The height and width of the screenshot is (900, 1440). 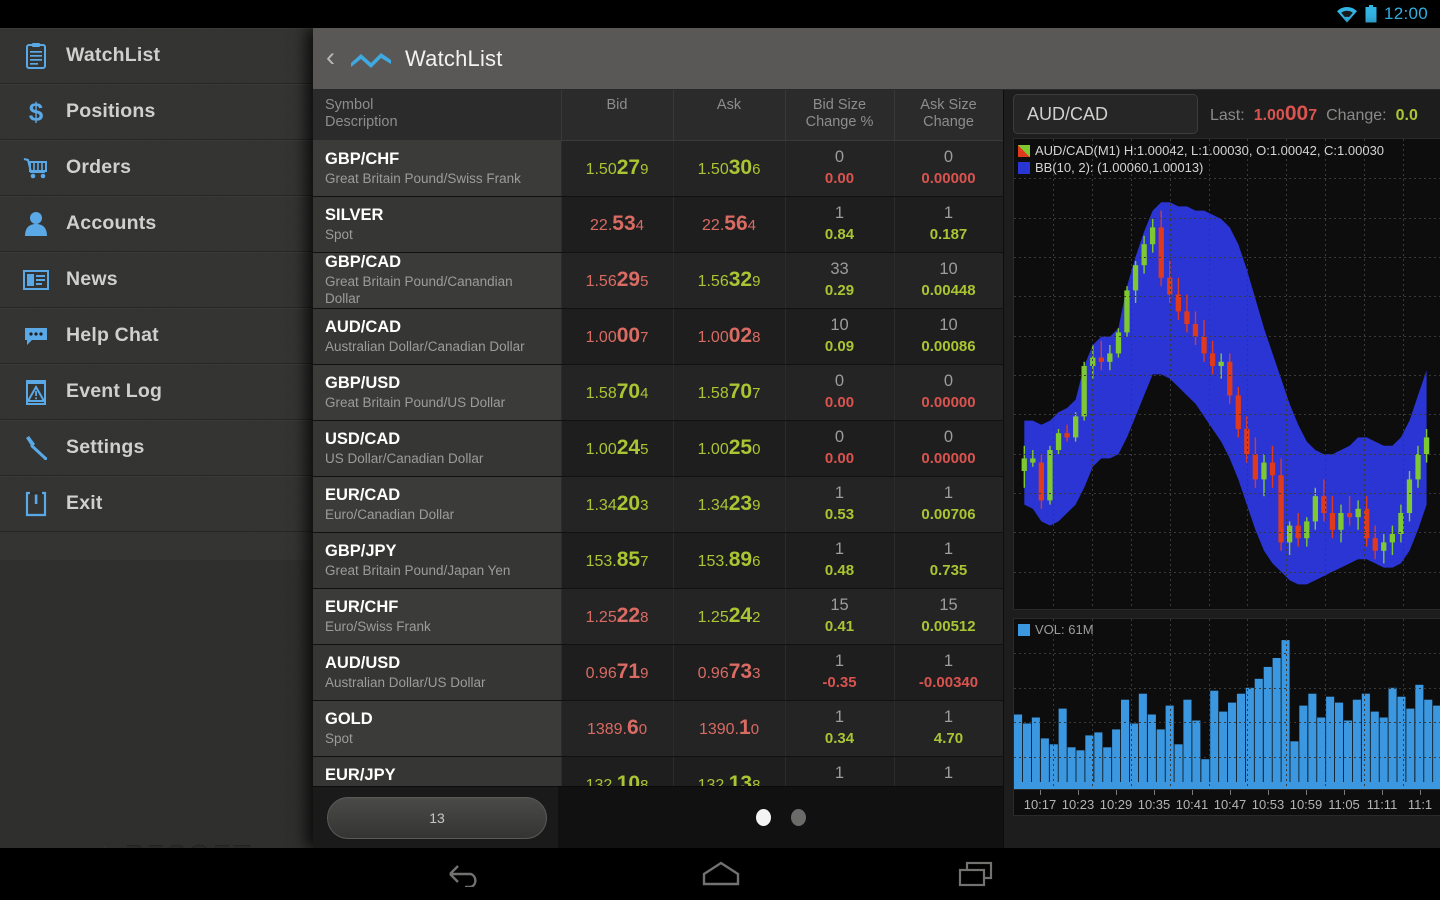 I want to click on ask-change-value: -0.00340, so click(x=948, y=682).